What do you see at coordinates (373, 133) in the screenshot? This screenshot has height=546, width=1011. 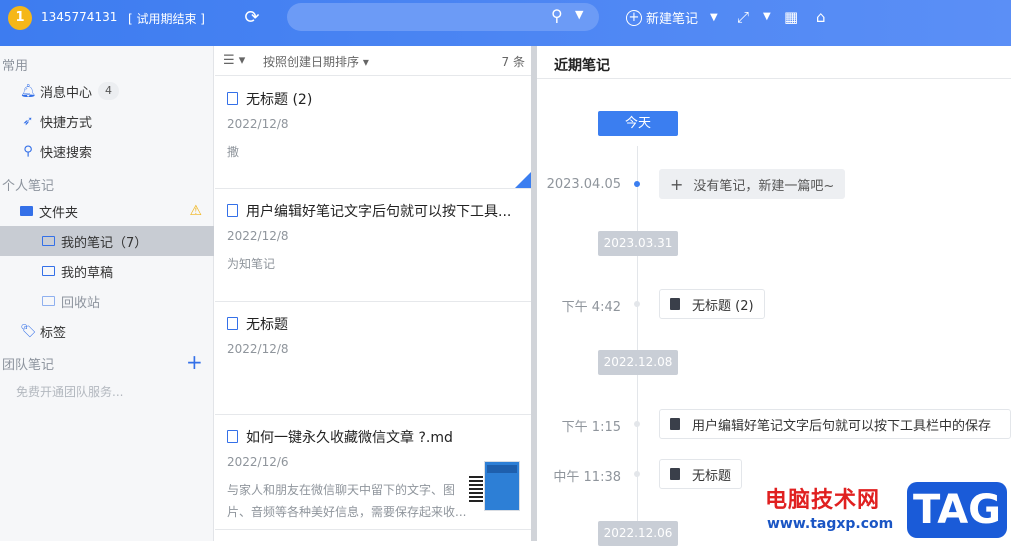 I see `list-item: 无标题 (2) 2022/12/8 撒` at bounding box center [373, 133].